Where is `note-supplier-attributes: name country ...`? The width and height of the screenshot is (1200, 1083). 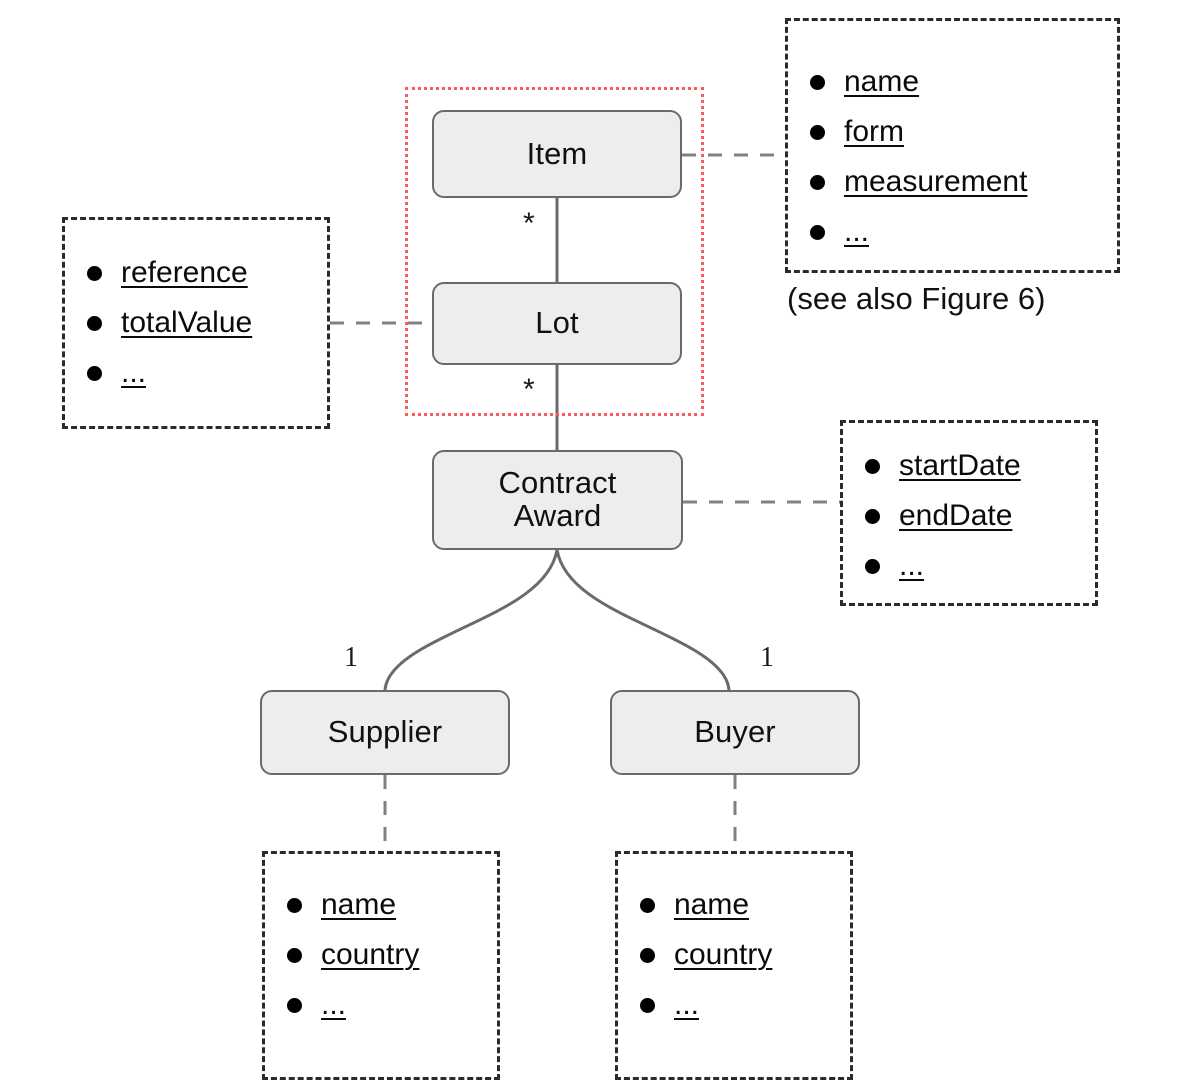 note-supplier-attributes: name country ... is located at coordinates (381, 965).